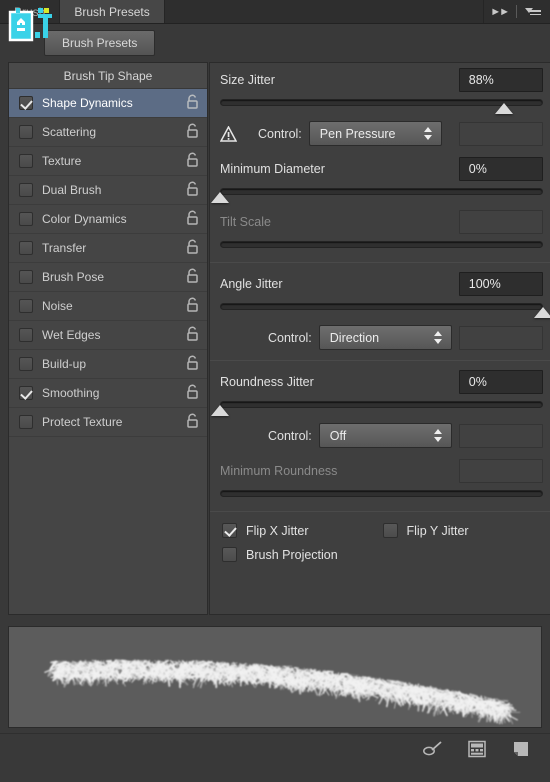  Describe the element at coordinates (108, 364) in the screenshot. I see `brush-option-row: Build-up` at that location.